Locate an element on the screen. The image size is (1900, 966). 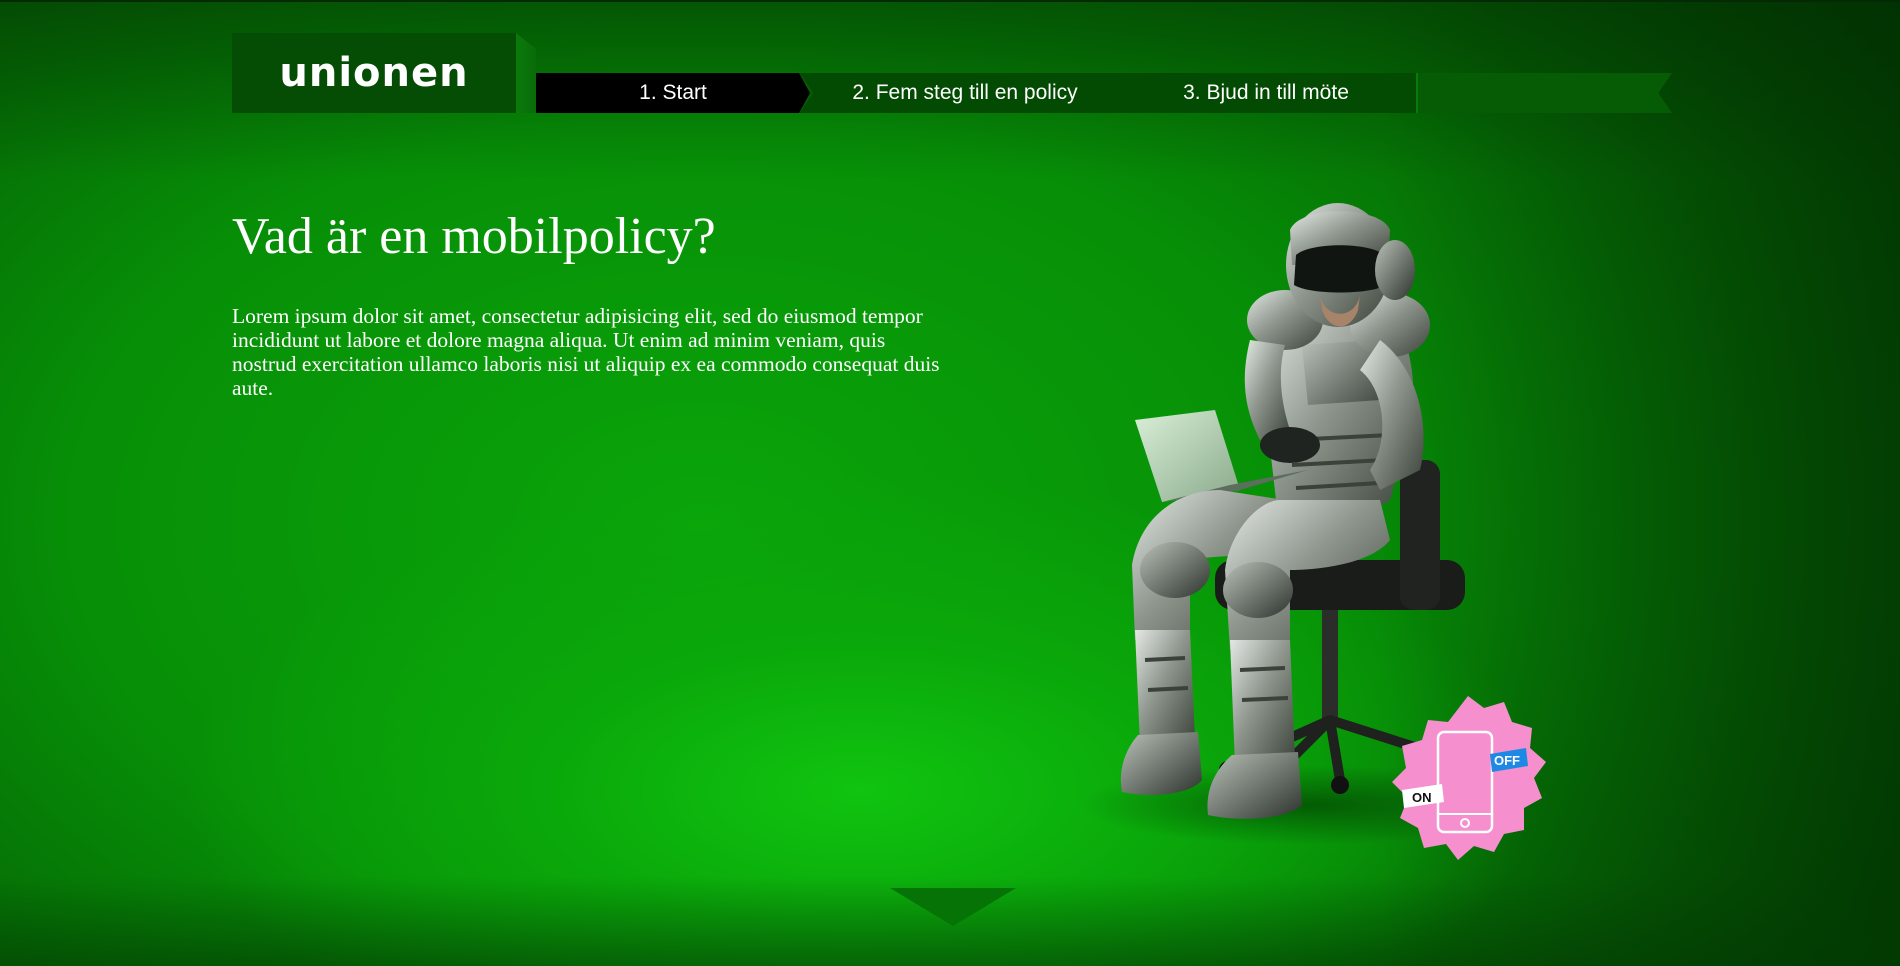
tab-step-1-label: 1. Start is located at coordinates (673, 92).